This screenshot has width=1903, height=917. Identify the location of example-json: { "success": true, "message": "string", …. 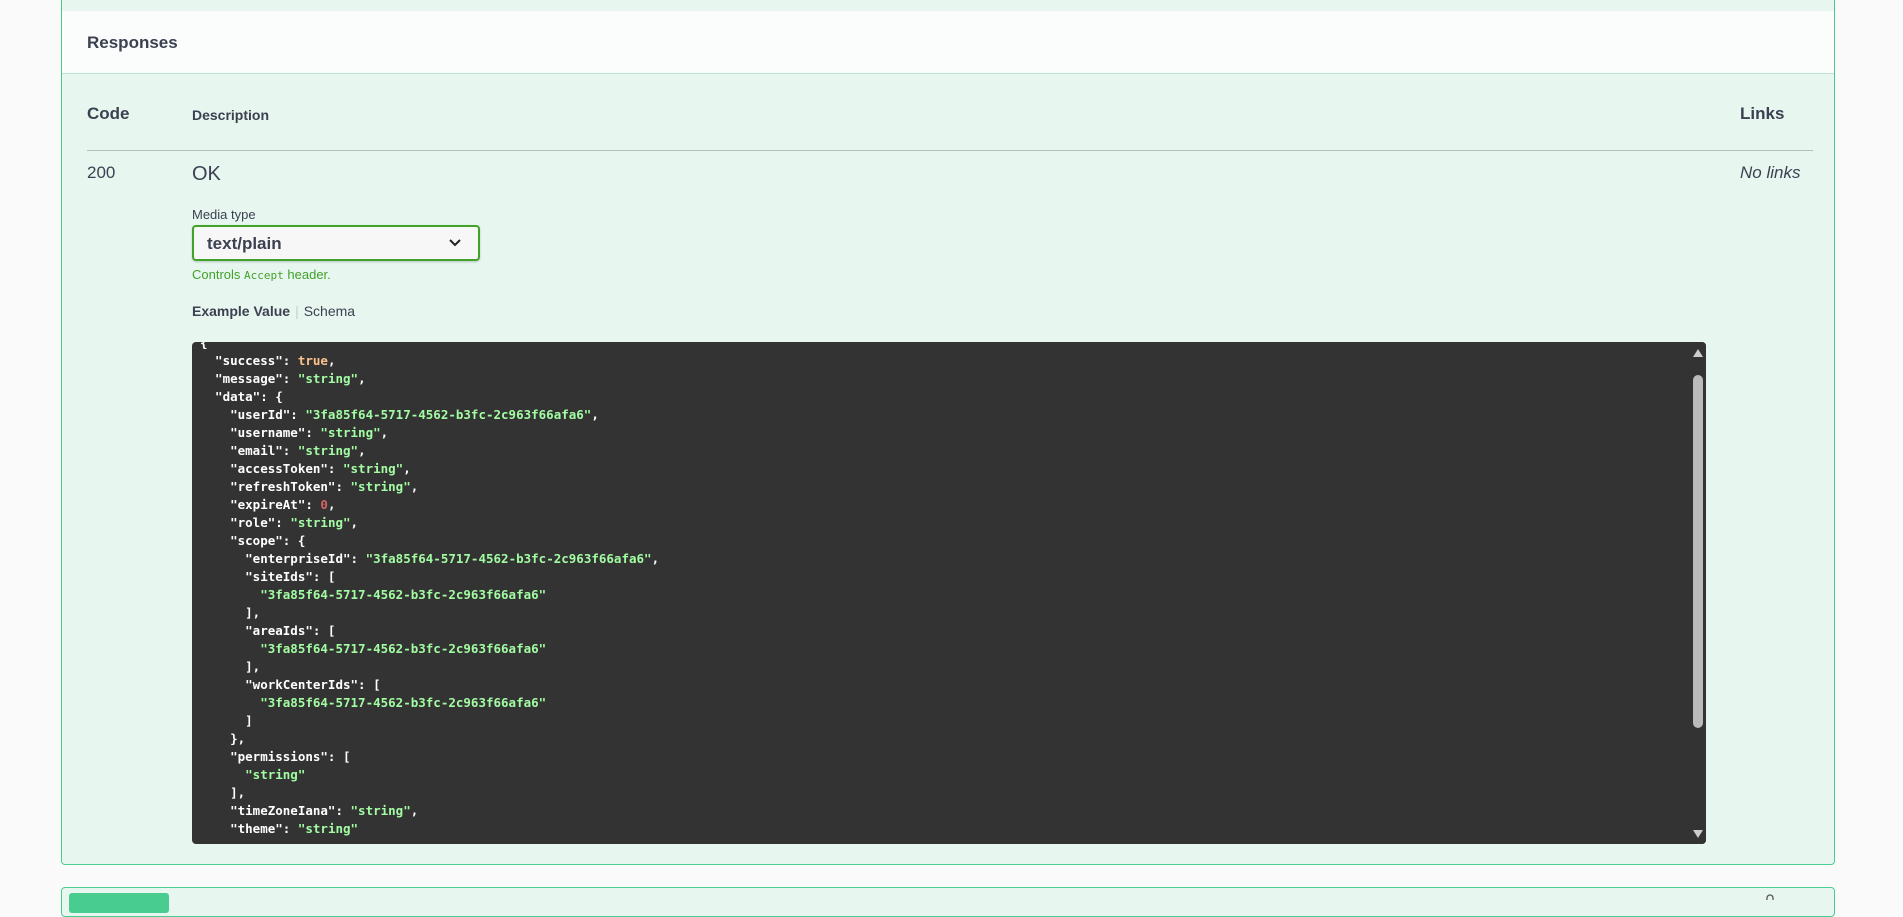
(429, 590).